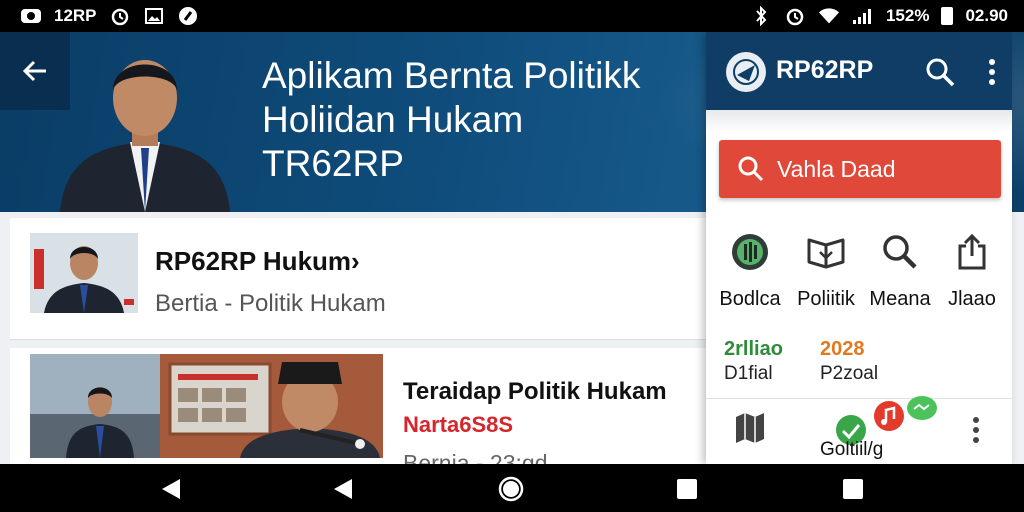  I want to click on news-subtitle: Bertia - Politik Hukam, so click(270, 303).